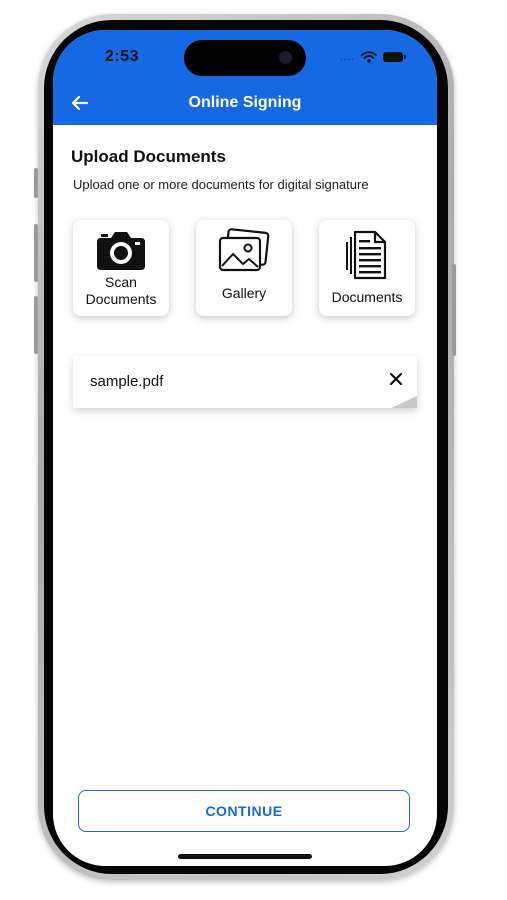 This screenshot has height=900, width=507. Describe the element at coordinates (369, 57) in the screenshot. I see `wifi-icon` at that location.